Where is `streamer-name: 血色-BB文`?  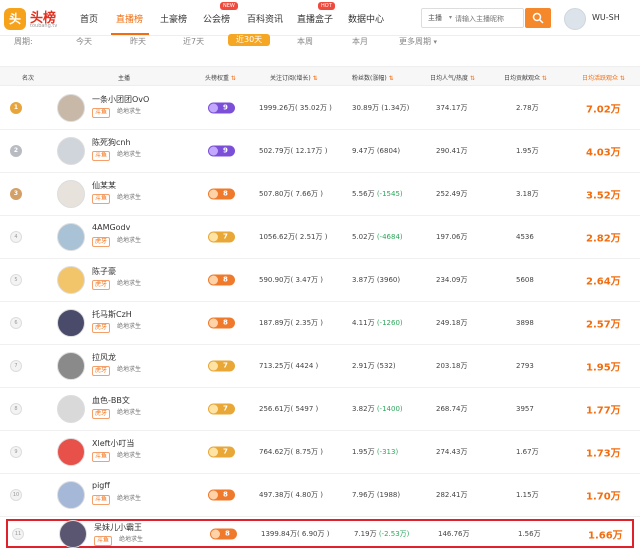 streamer-name: 血色-BB文 is located at coordinates (111, 400).